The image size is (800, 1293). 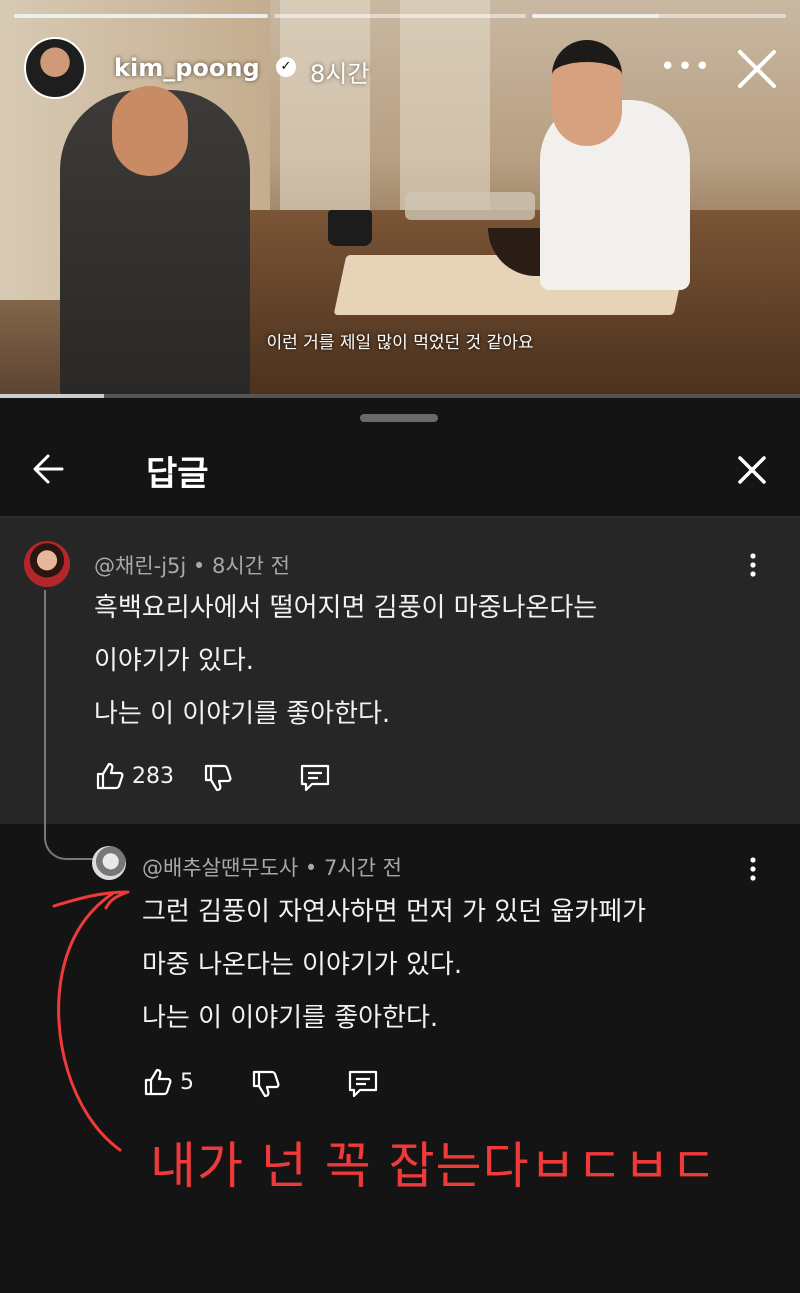 I want to click on comment-time: 8시간 전, so click(x=251, y=566).